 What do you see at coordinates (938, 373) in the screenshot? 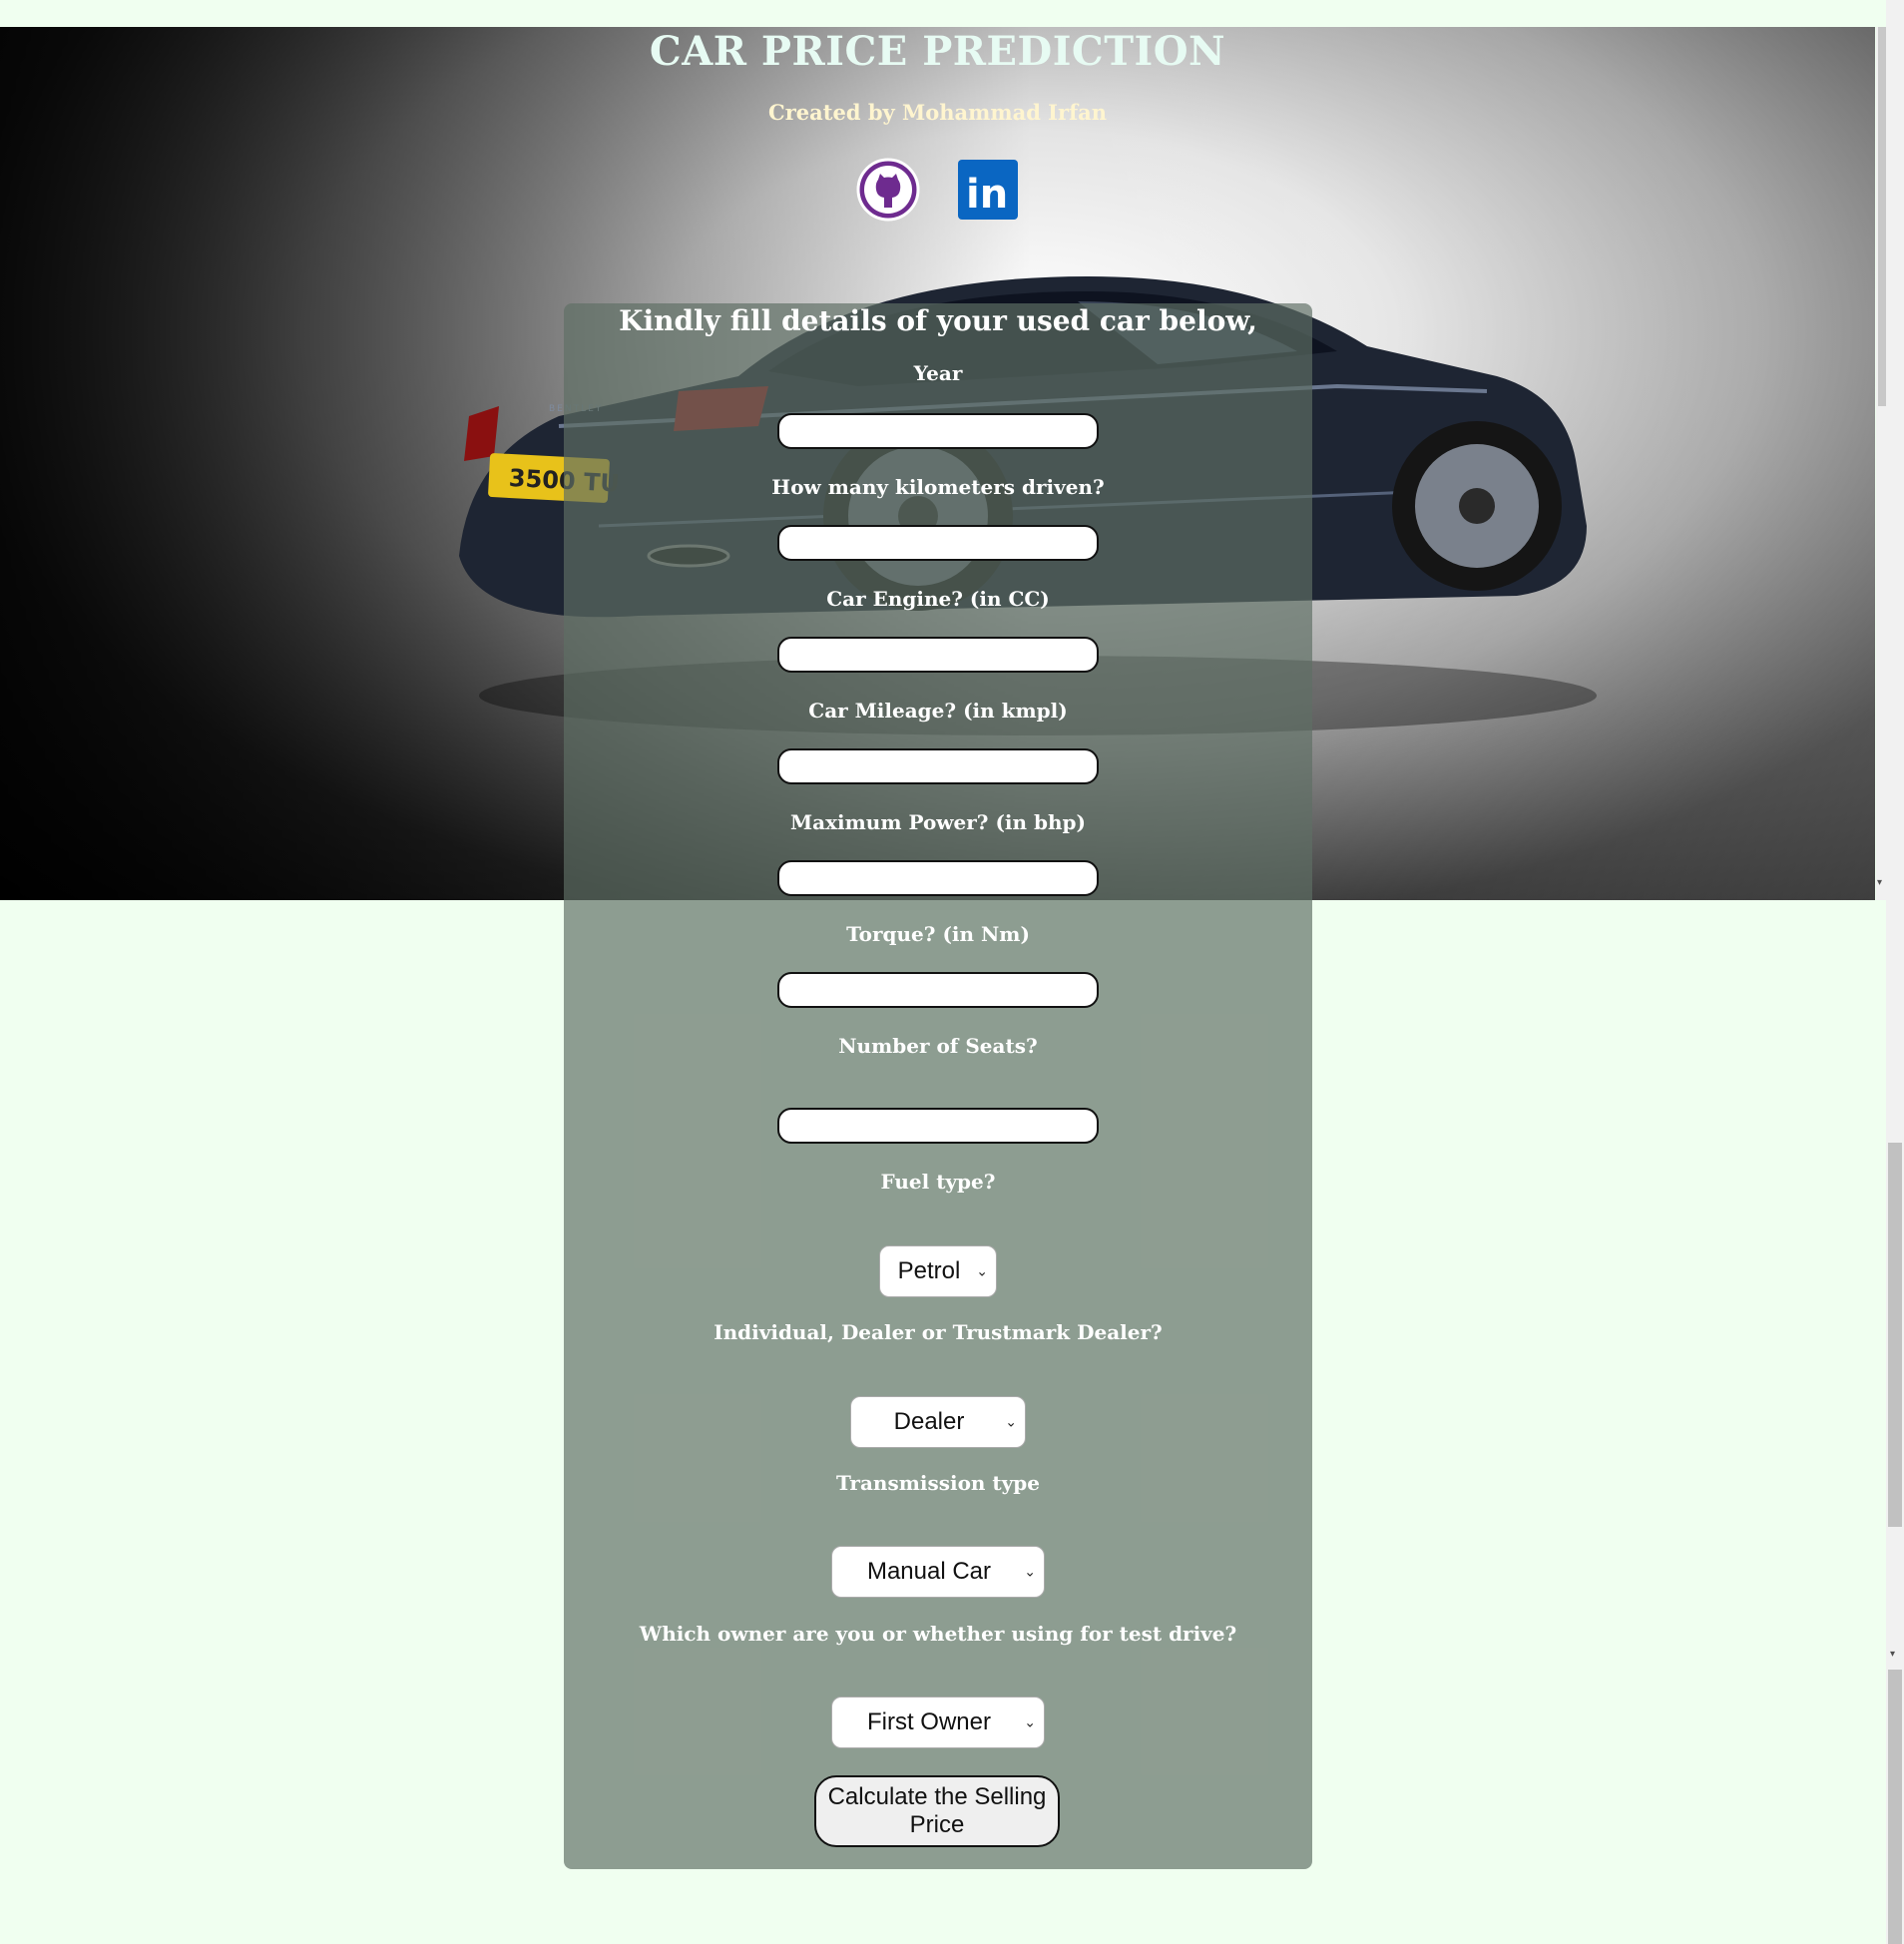
I see `year-label: Year` at bounding box center [938, 373].